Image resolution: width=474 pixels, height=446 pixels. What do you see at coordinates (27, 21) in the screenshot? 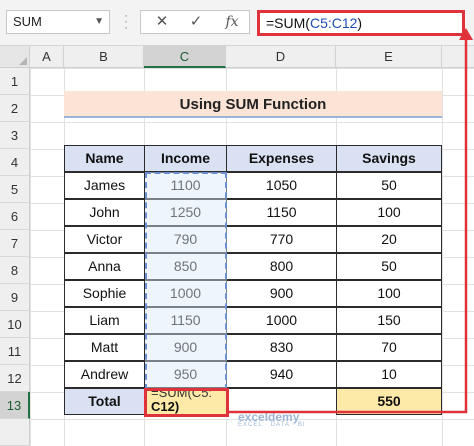
I see `name-box-value: SUM` at bounding box center [27, 21].